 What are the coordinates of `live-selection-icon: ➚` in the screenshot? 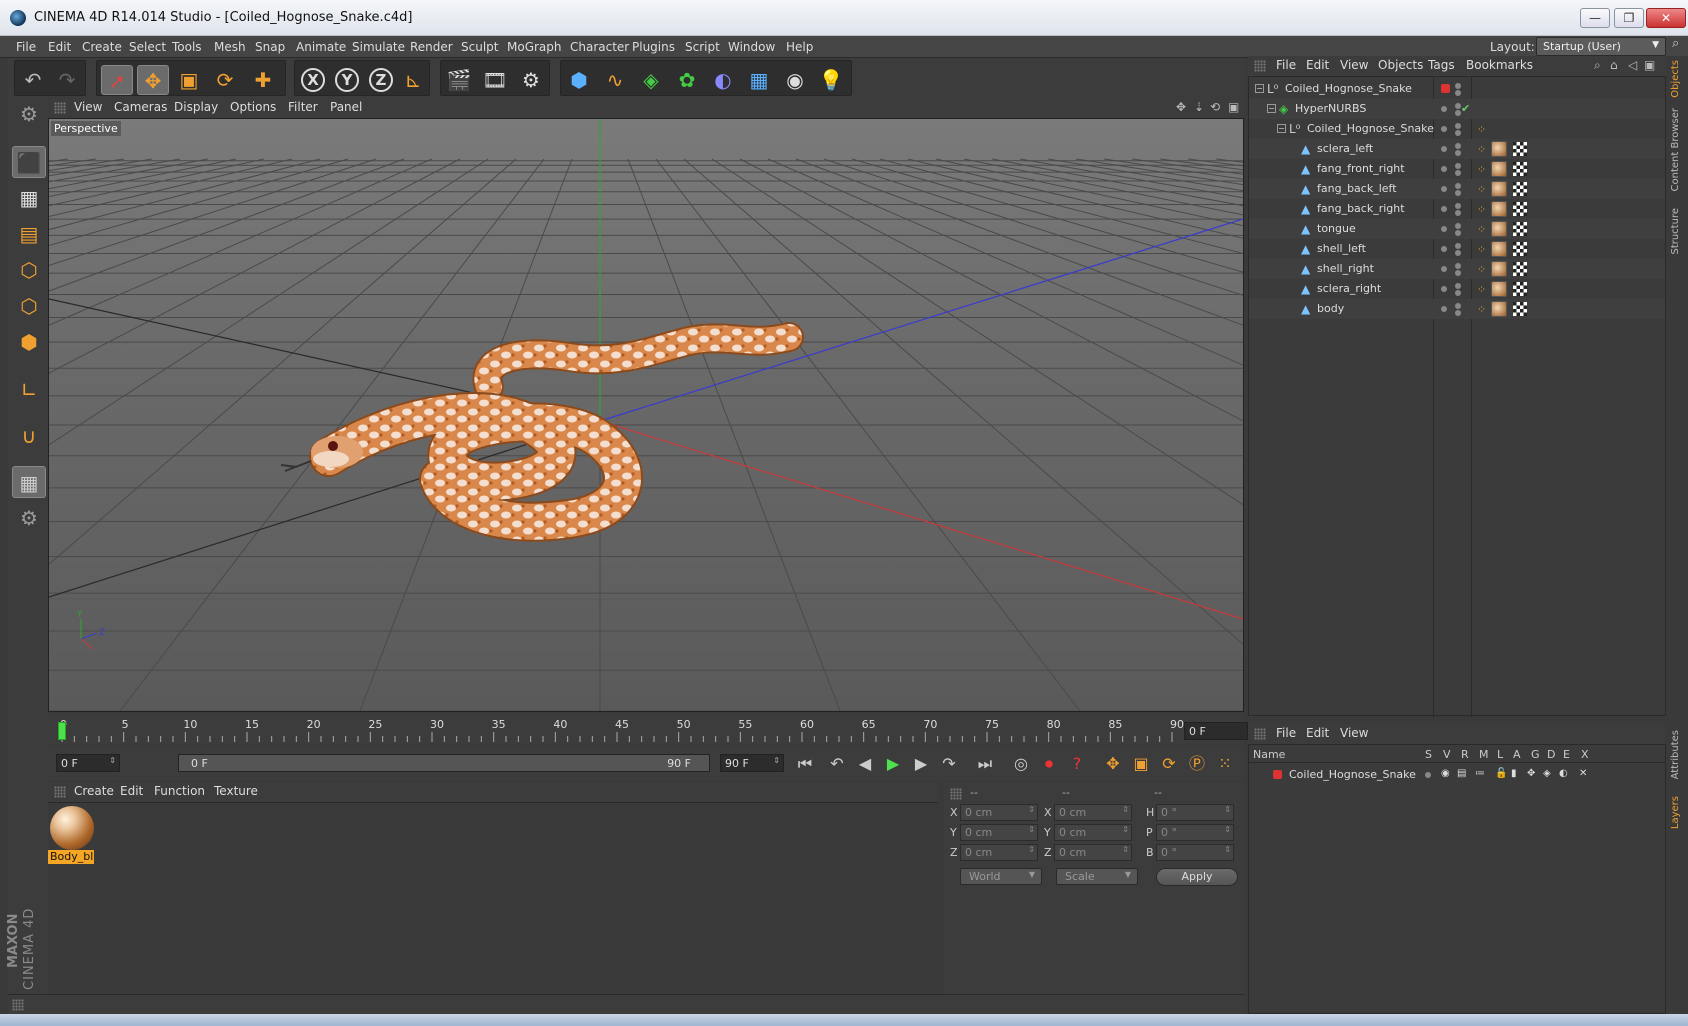 It's located at (117, 80).